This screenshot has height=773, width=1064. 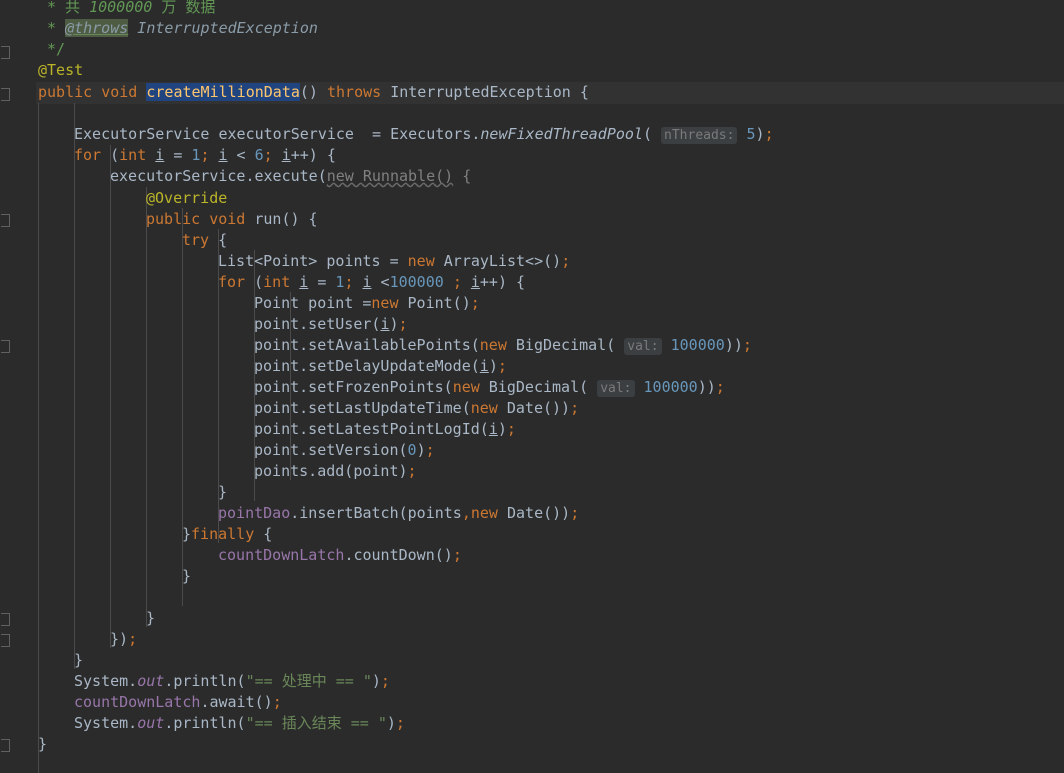 I want to click on code-line: System.out.println("== 插入结束 == ");, so click(x=239, y=723).